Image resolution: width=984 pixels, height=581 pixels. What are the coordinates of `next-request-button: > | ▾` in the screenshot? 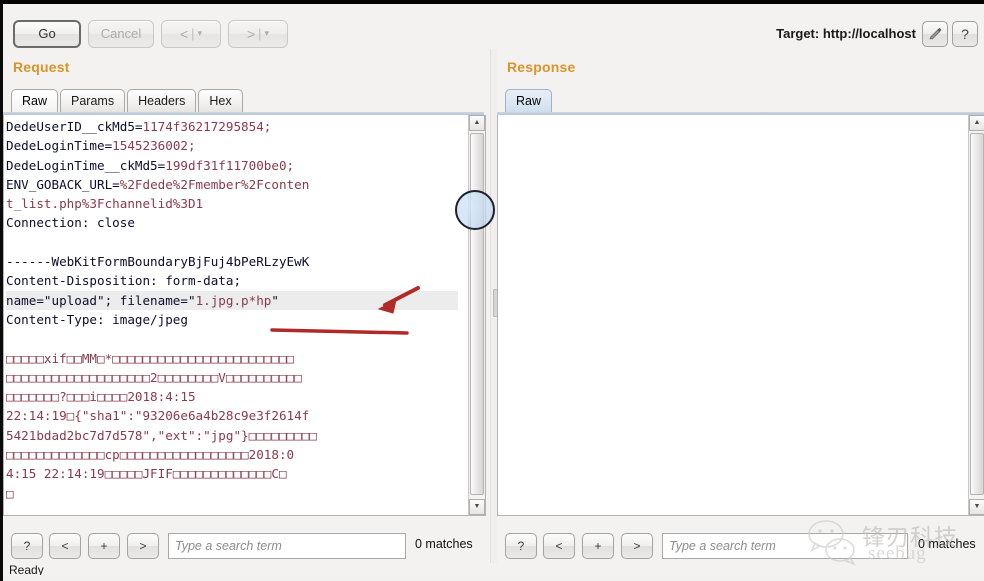 It's located at (258, 34).